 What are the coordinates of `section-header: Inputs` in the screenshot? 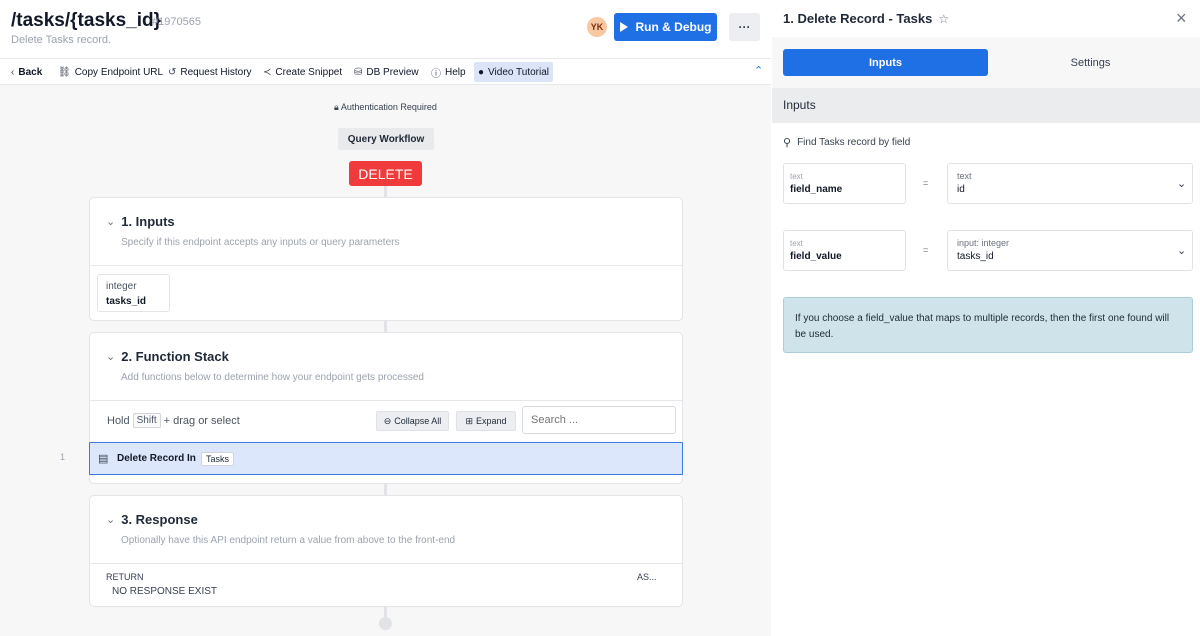 It's located at (986, 105).